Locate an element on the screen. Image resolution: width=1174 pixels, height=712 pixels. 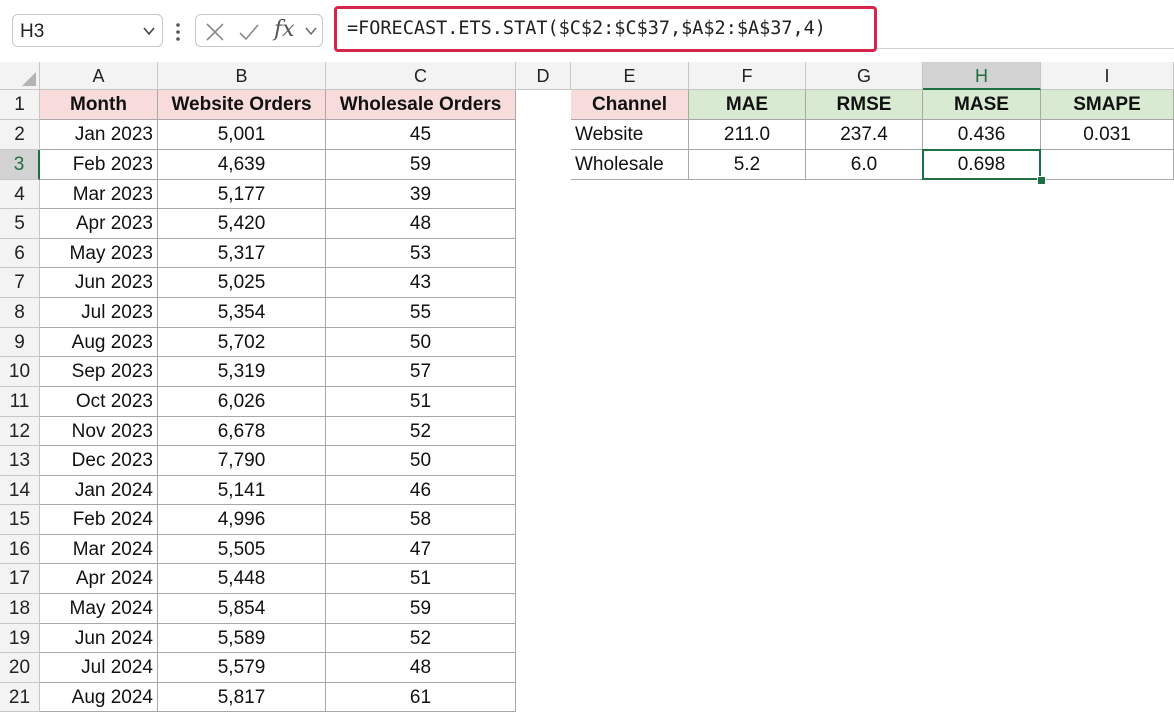
table1-data-cell: 4,996 is located at coordinates (242, 520).